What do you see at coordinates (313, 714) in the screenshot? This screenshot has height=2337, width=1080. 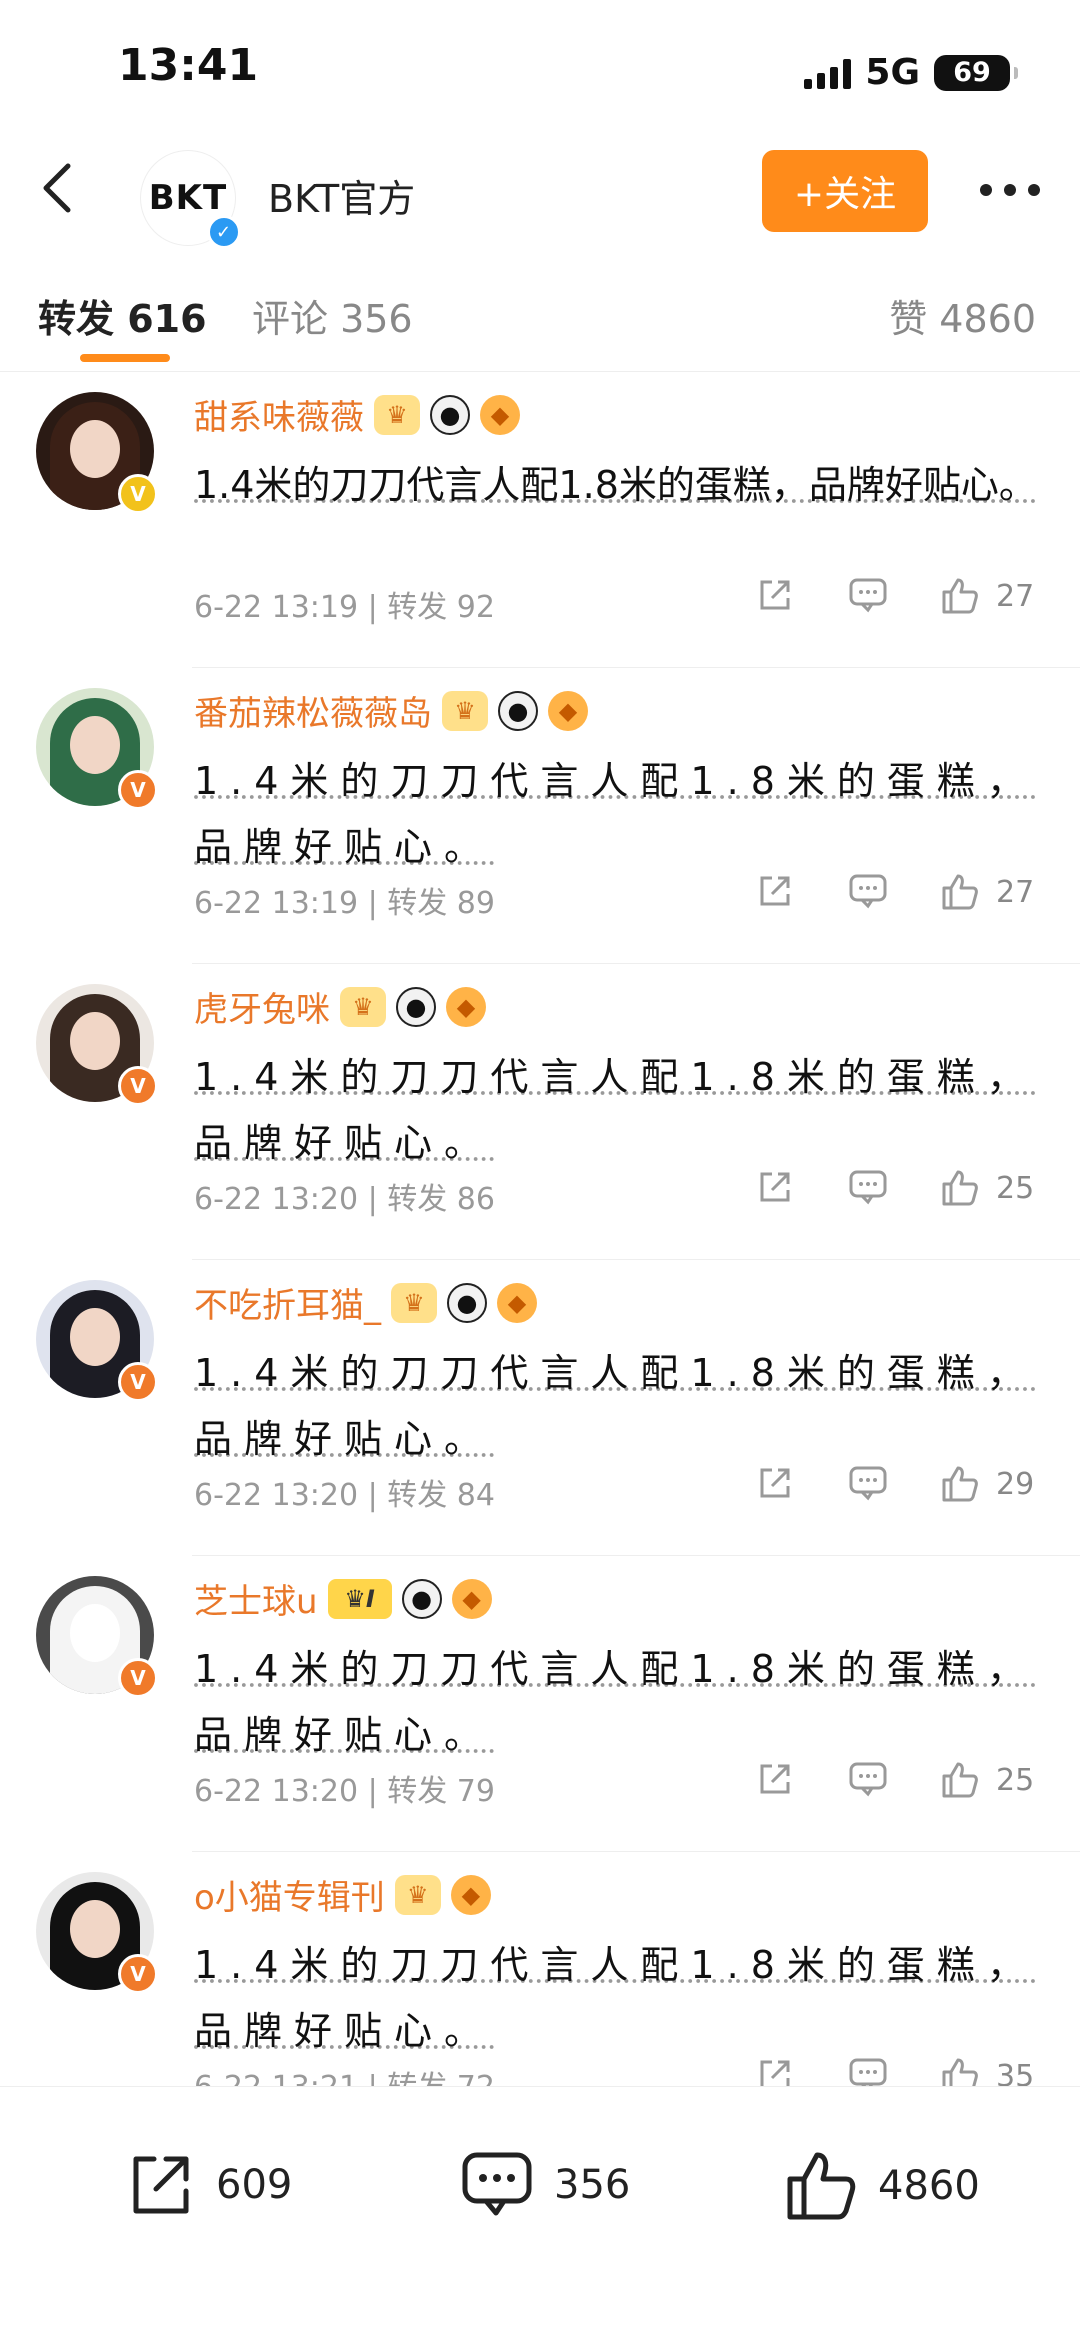 I see `username-text: 番茄辣松薇薇岛` at bounding box center [313, 714].